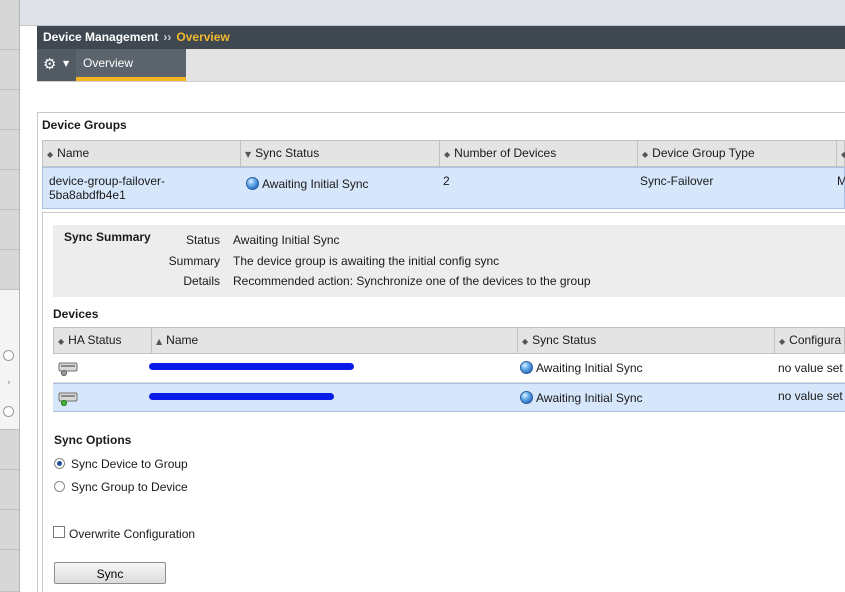 This screenshot has width=845, height=592. What do you see at coordinates (93, 440) in the screenshot?
I see `sync-options-title: Sync Options` at bounding box center [93, 440].